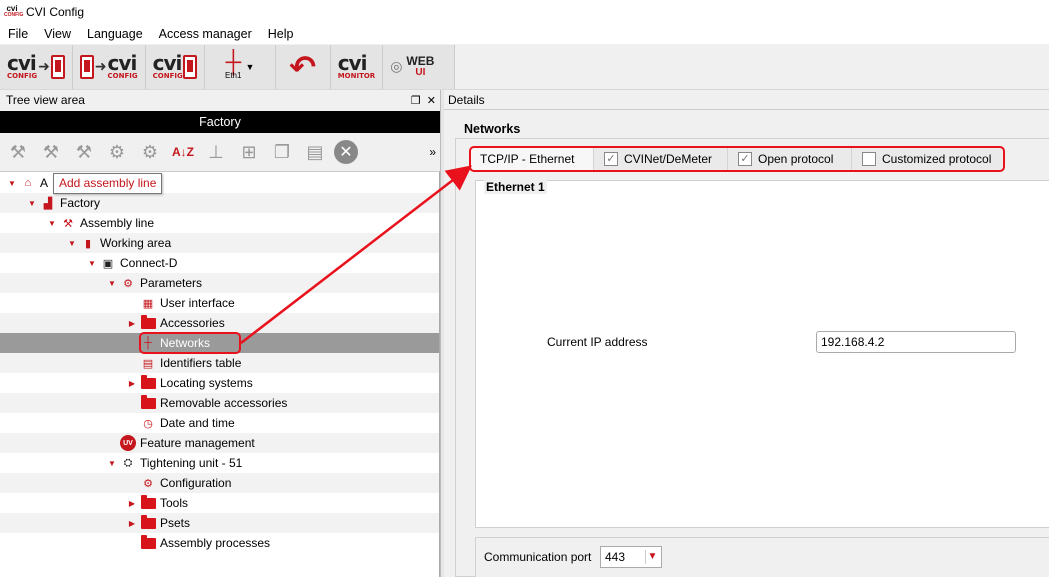  Describe the element at coordinates (171, 283) in the screenshot. I see `tree-item-label: Parameters` at that location.